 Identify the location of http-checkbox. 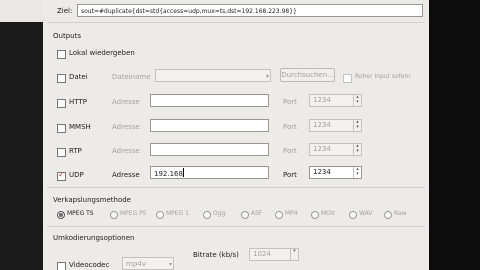
(61, 103).